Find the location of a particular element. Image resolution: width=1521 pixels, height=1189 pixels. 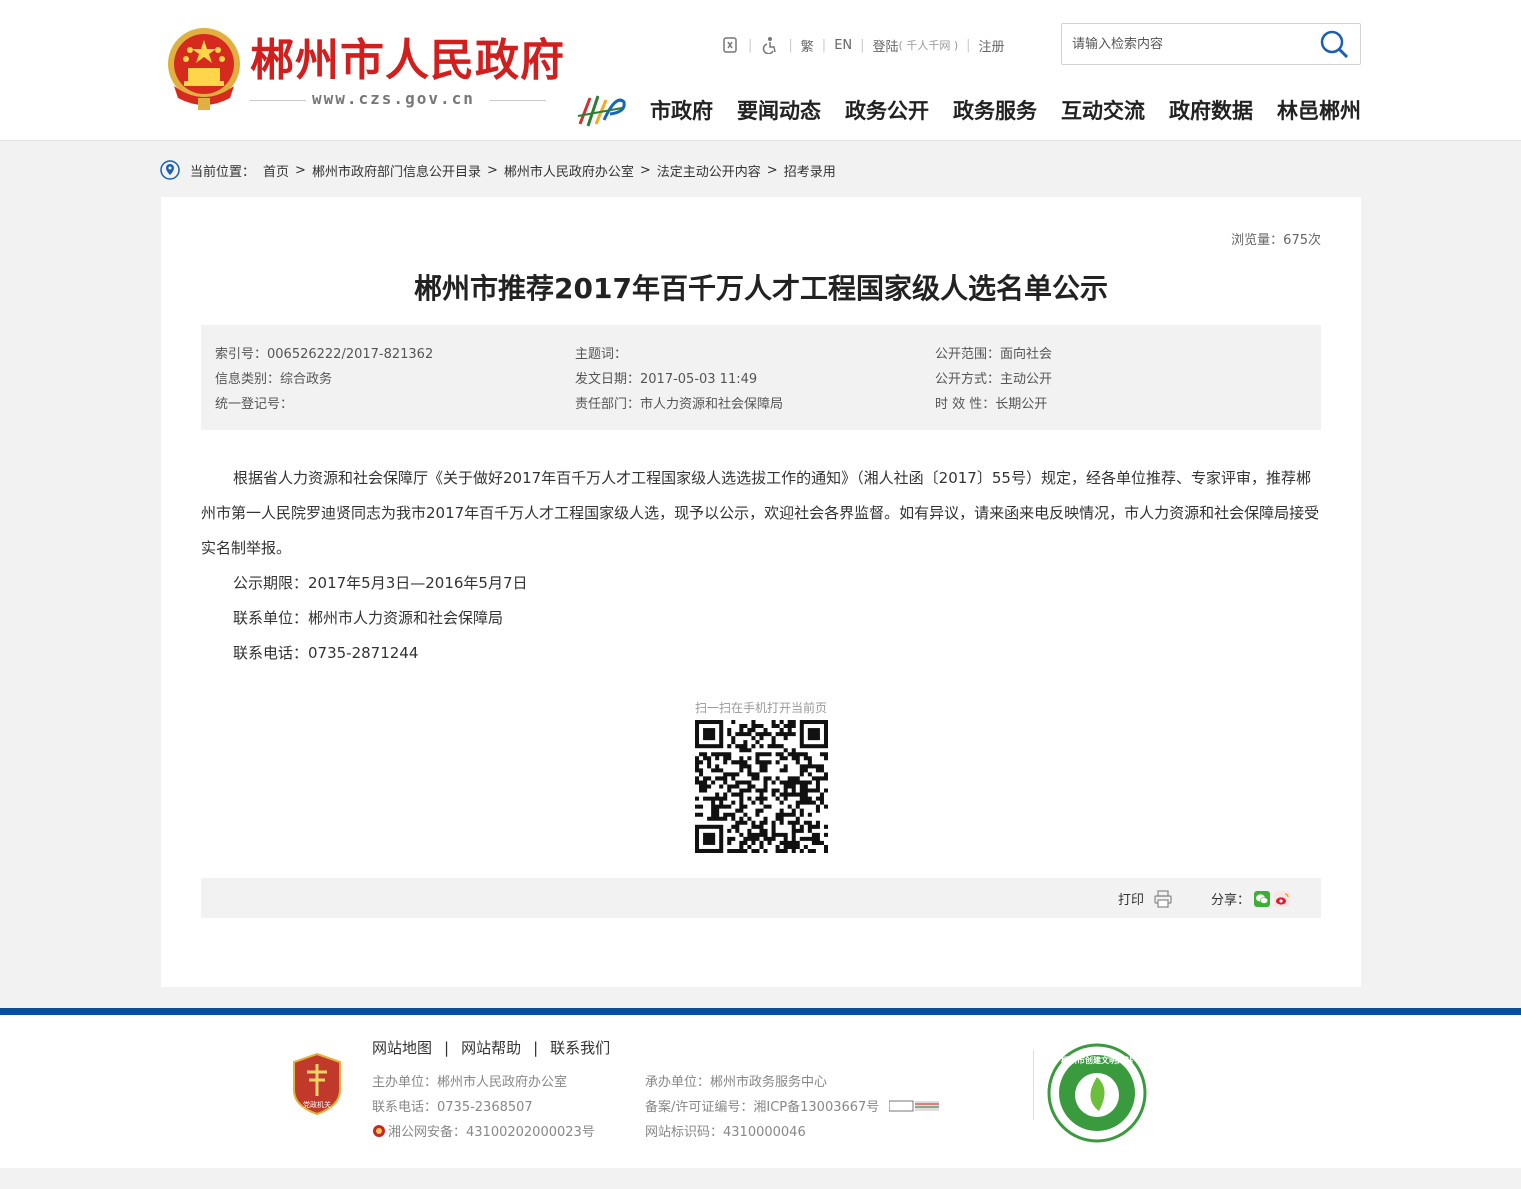

police-badge-icon is located at coordinates (379, 1131).